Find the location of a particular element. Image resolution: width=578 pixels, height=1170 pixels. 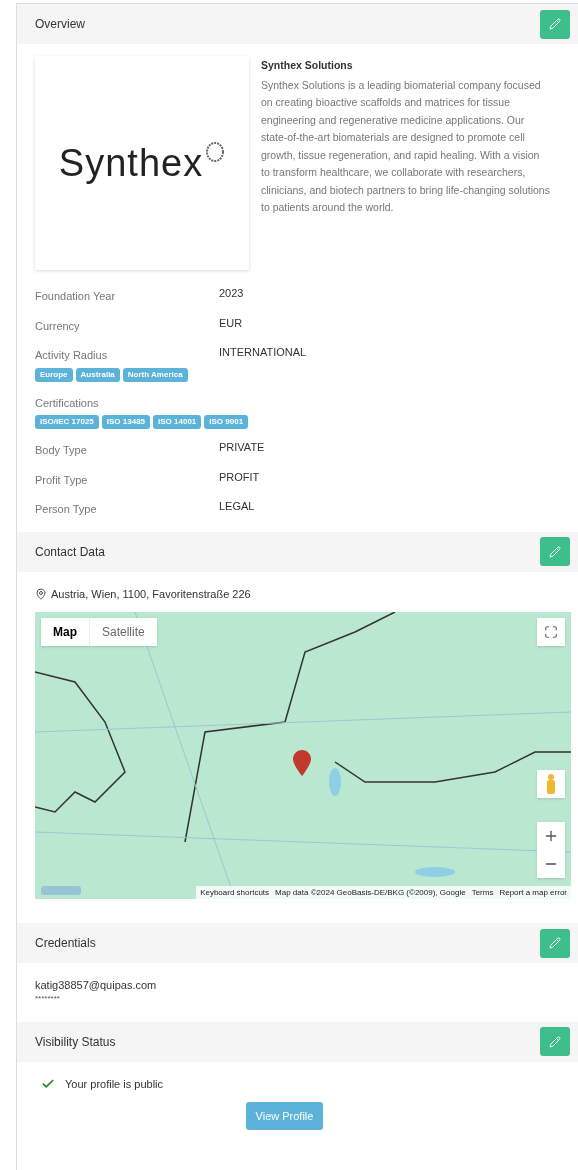

street-view-button is located at coordinates (551, 784).